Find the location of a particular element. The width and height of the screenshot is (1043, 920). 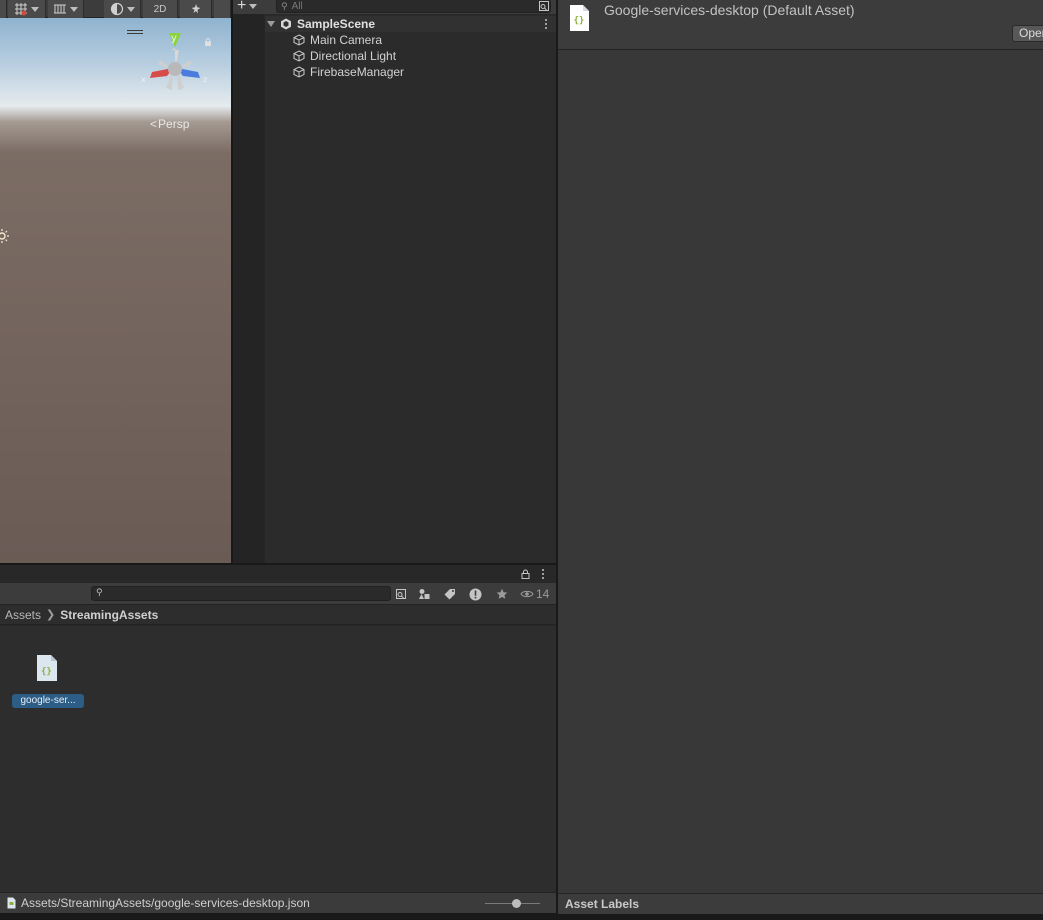

expand-triangle-icon is located at coordinates (271, 24).